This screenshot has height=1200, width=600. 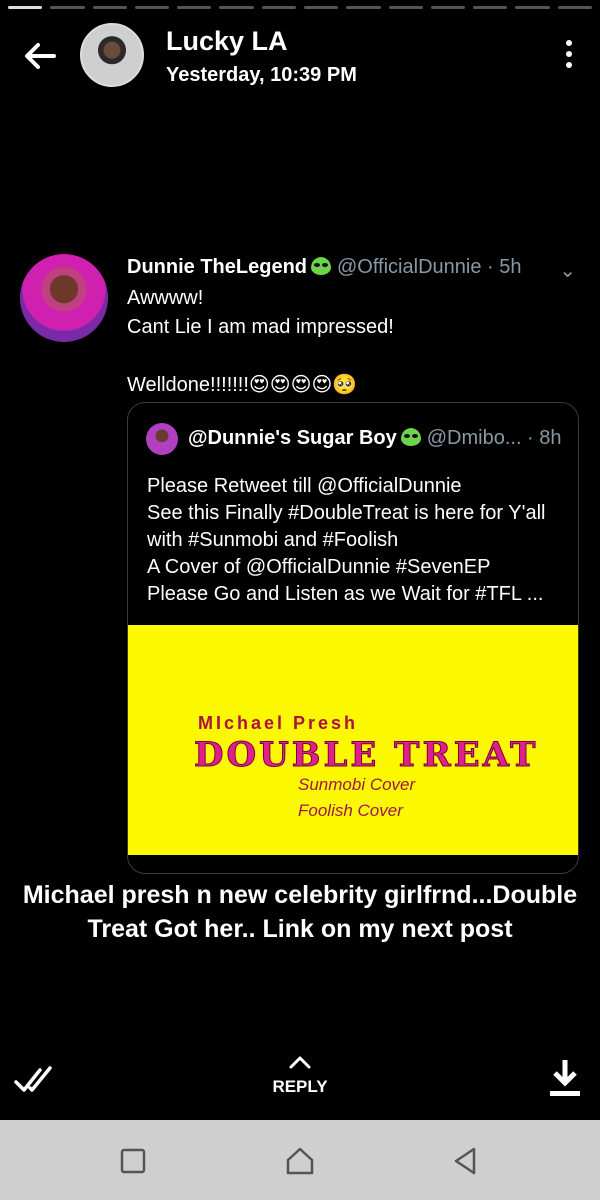 I want to click on cover-title: DOUBLE TREAT, so click(x=366, y=755).